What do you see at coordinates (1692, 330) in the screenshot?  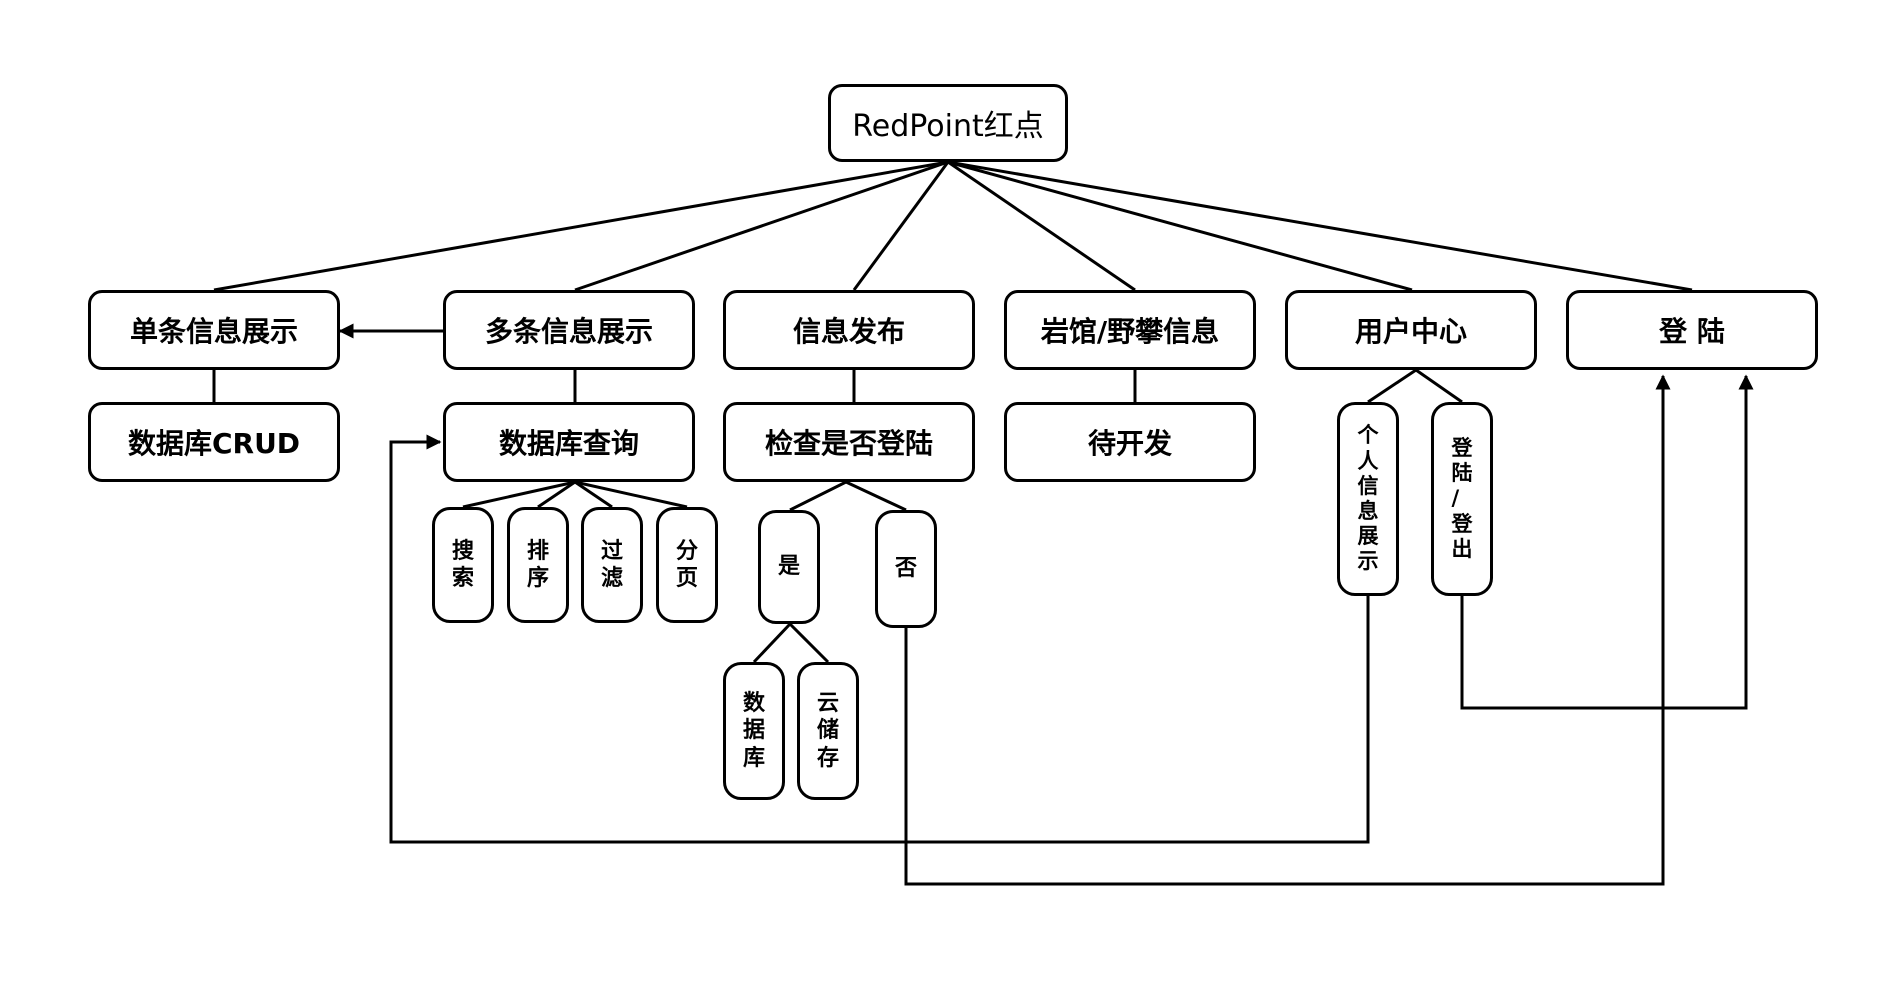 I see `node-login: 登 陆` at bounding box center [1692, 330].